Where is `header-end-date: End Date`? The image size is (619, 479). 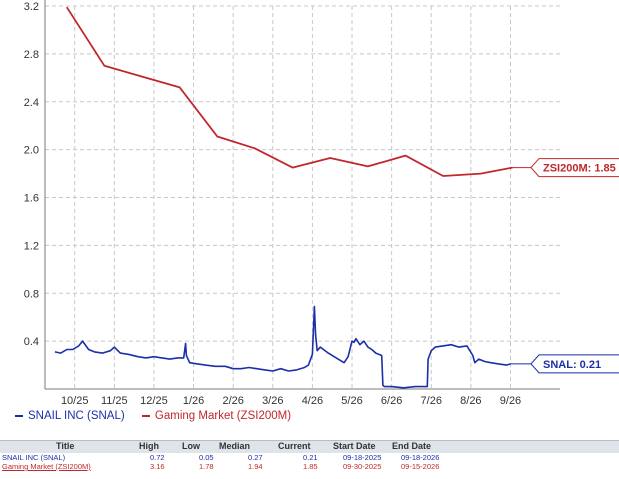
header-end-date: End Date is located at coordinates (412, 446).